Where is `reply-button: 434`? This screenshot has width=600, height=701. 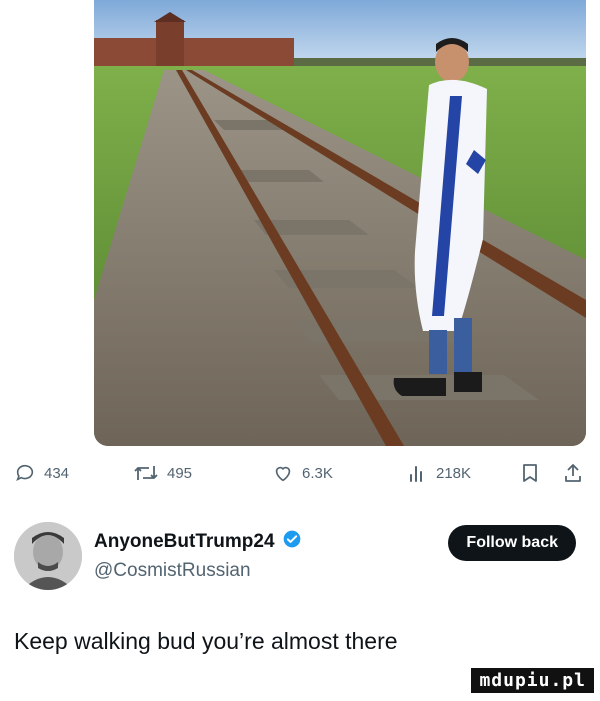
reply-button: 434 is located at coordinates (41, 473).